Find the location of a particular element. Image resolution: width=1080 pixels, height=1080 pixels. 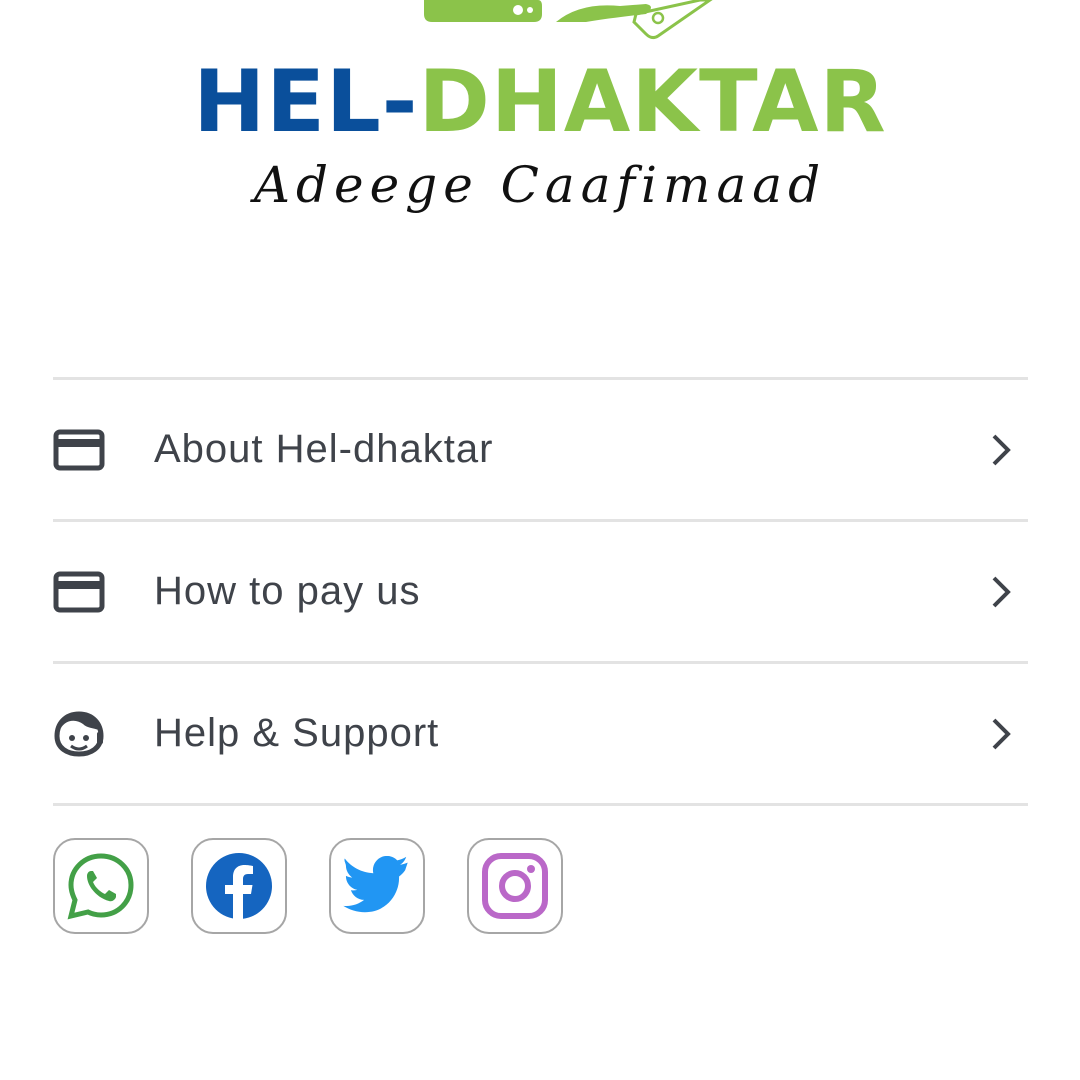

logo-title: HEL-DHAKTAR is located at coordinates (540, 102).